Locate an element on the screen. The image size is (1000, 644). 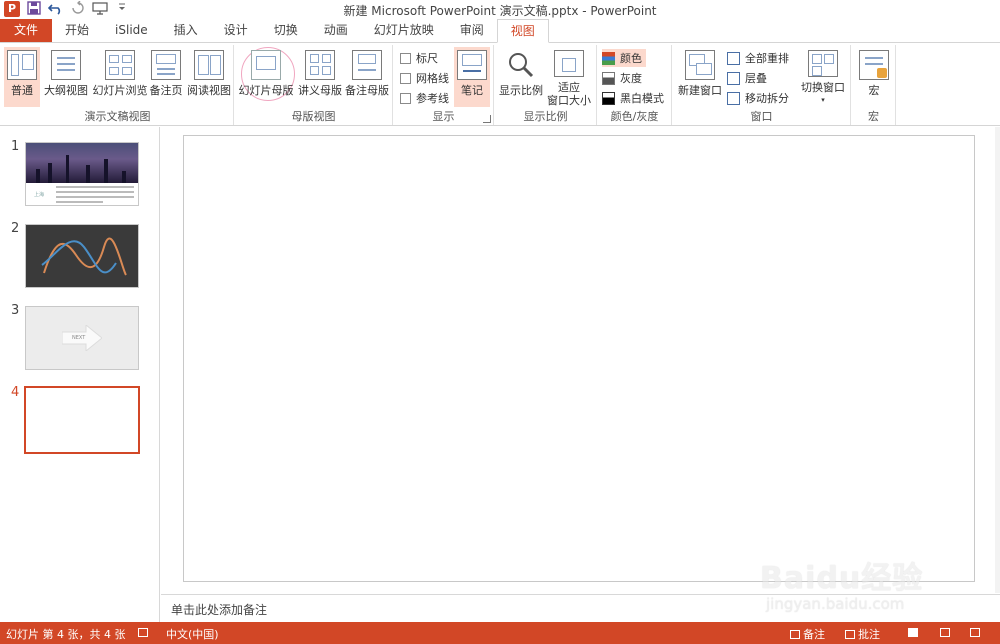
black-white-swatch-icon is located at coordinates (608, 98).